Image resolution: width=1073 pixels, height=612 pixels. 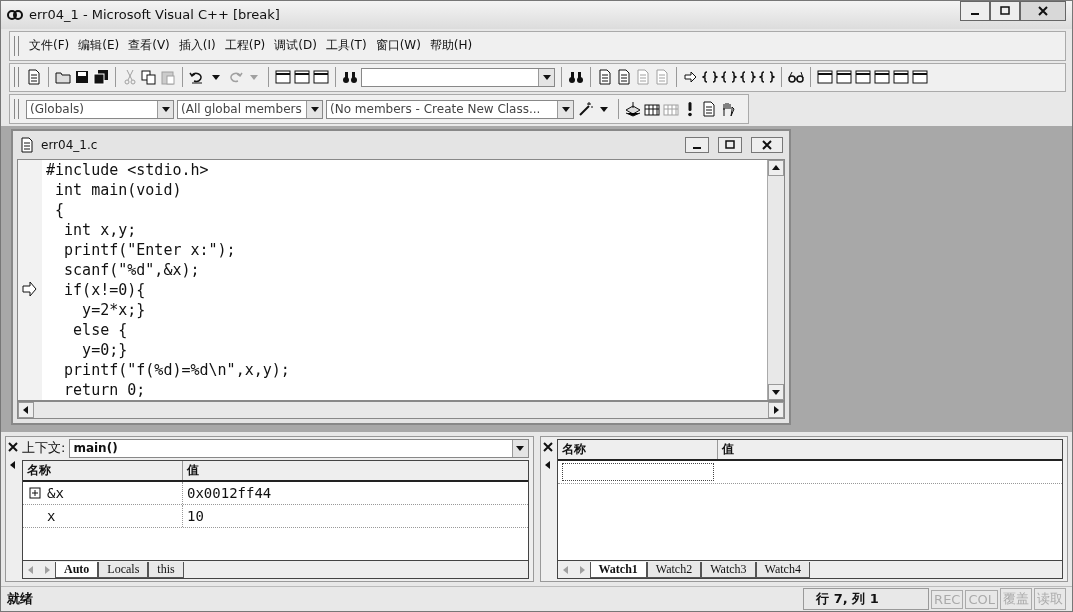 What do you see at coordinates (149, 46) in the screenshot?
I see `menu-item: 查看(V)` at bounding box center [149, 46].